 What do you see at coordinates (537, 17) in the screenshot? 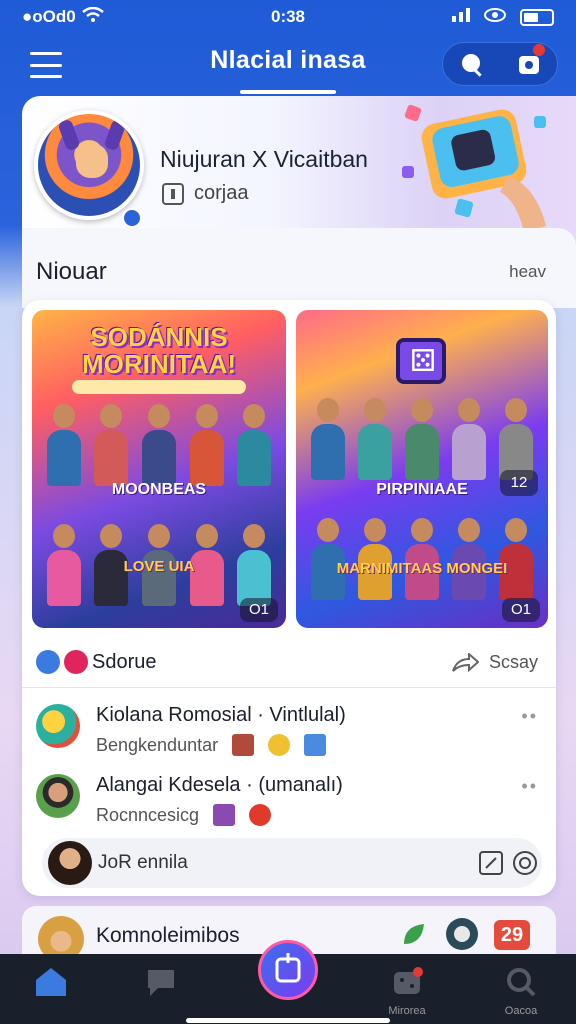
I see `battery-icon` at bounding box center [537, 17].